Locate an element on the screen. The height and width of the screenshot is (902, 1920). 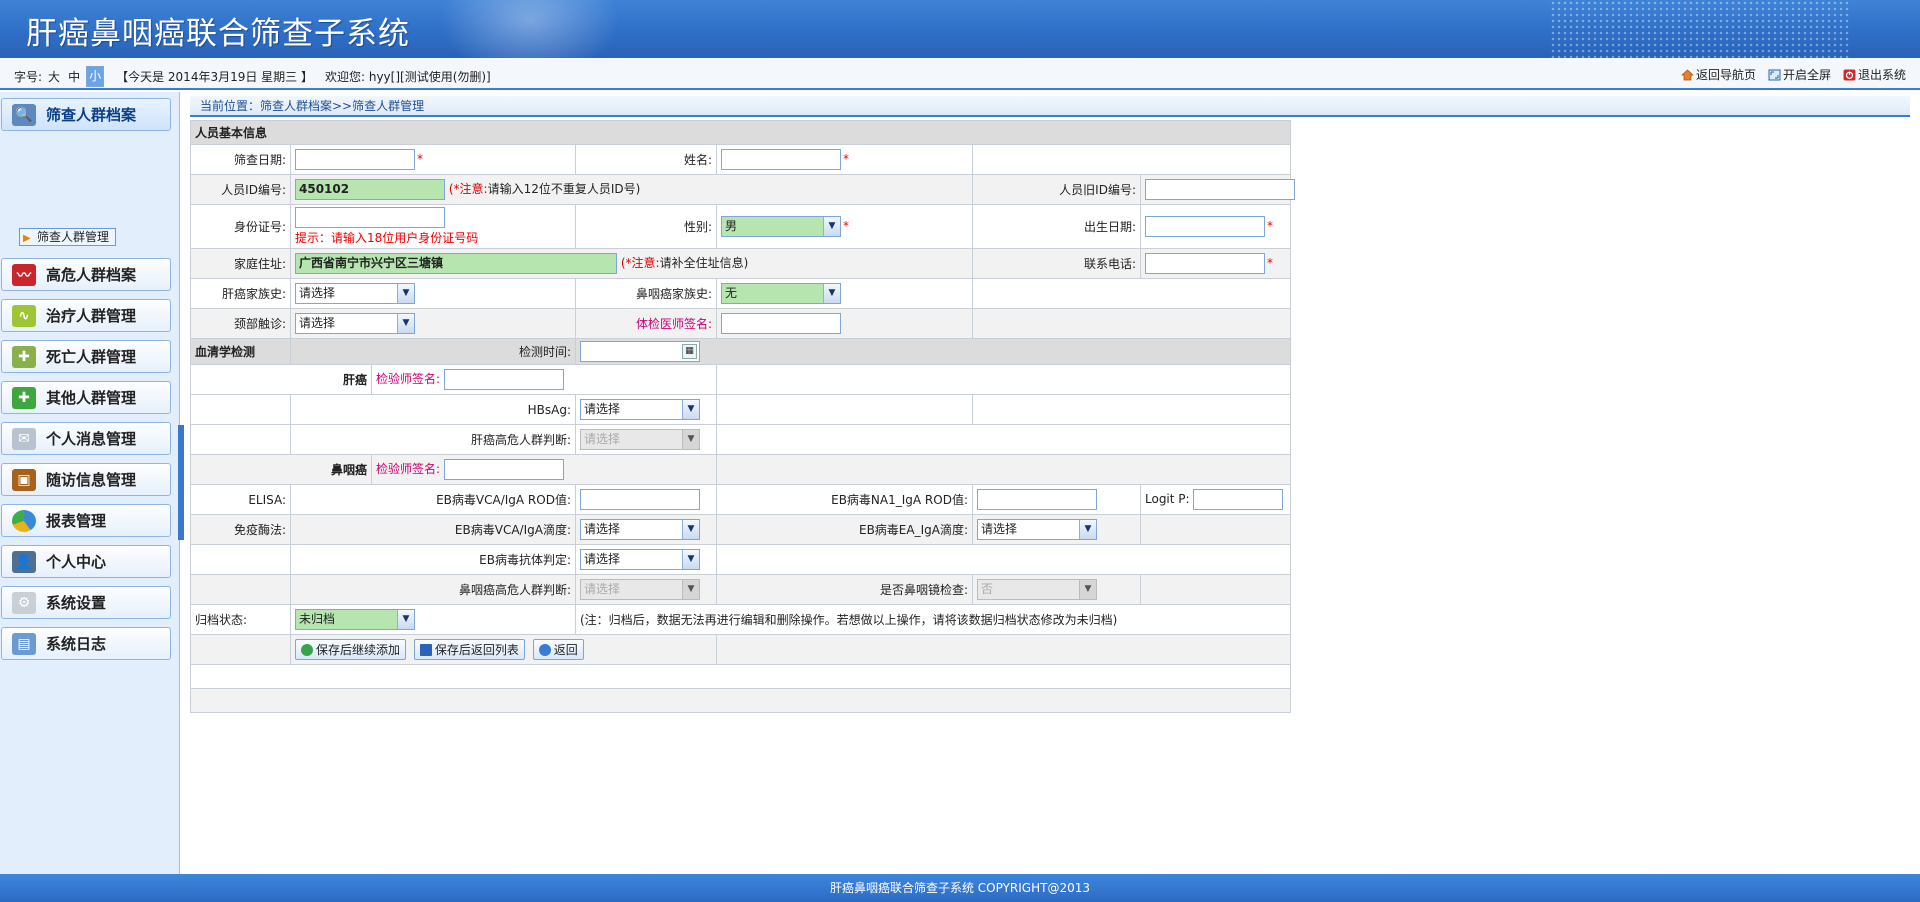
sidebar-item-label: 报表管理 is located at coordinates (76, 521).